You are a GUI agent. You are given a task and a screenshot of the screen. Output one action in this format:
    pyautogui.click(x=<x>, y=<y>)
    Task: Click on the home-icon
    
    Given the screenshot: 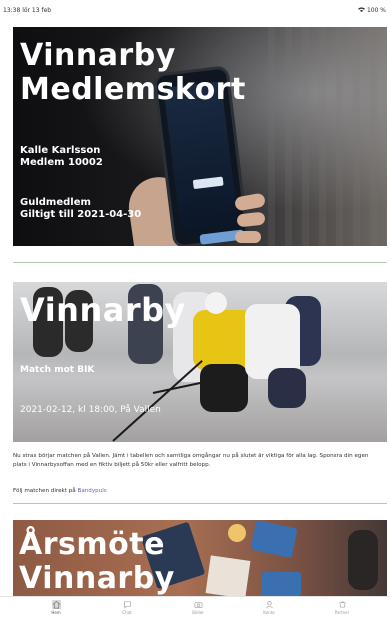 What is the action you would take?
    pyautogui.click(x=56, y=604)
    